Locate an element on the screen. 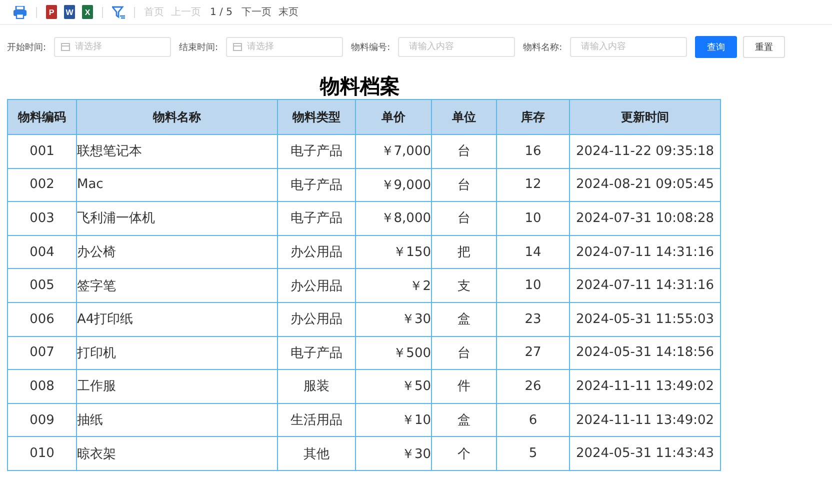 This screenshot has height=488, width=832. table-cell: 2024-05-31 11:55:03 is located at coordinates (645, 319).